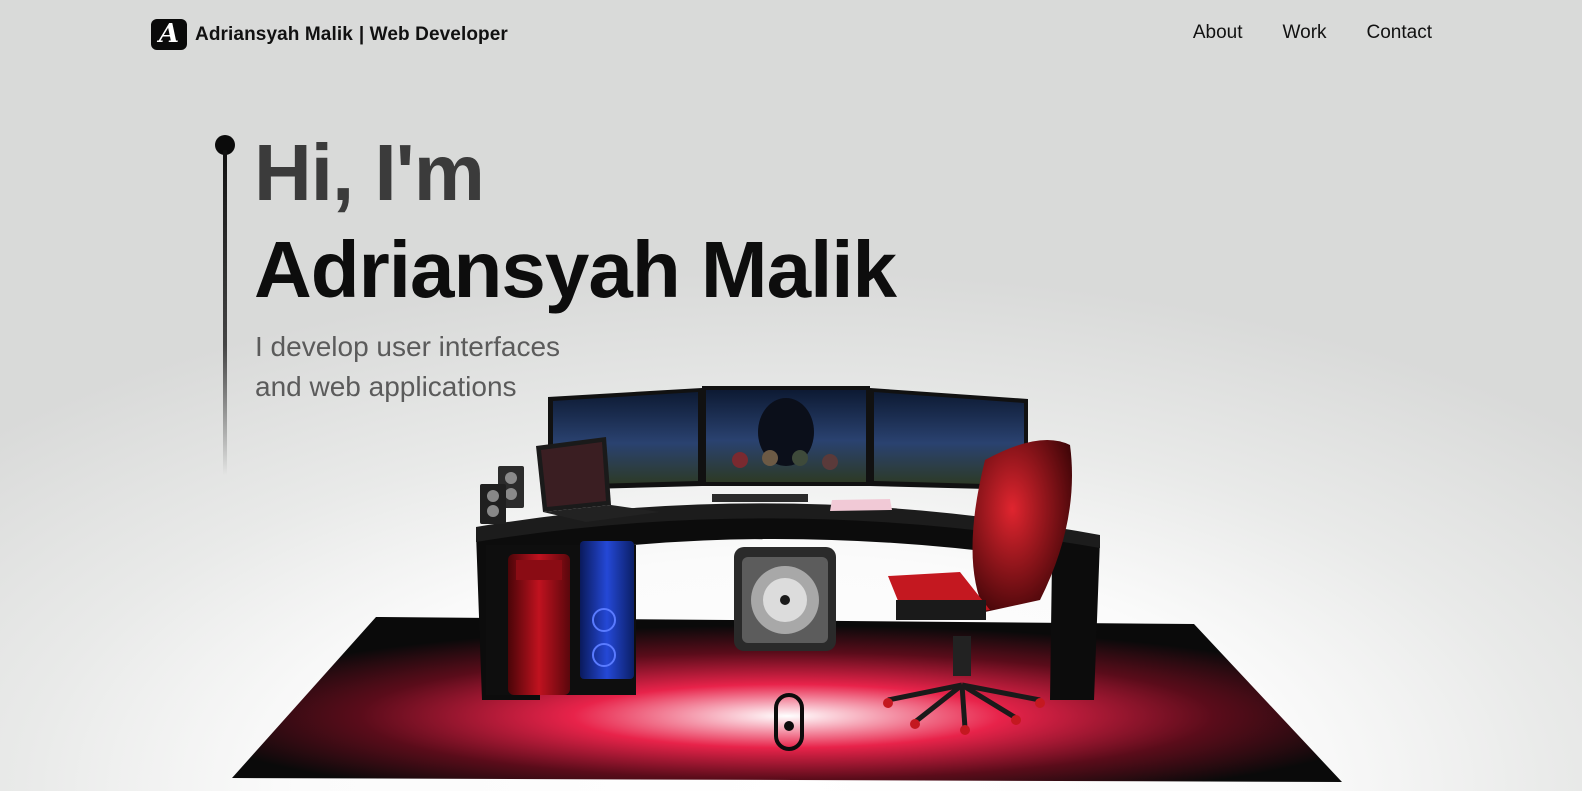 The width and height of the screenshot is (1582, 791). What do you see at coordinates (369, 172) in the screenshot?
I see `hero-greeting: Hi, I'm` at bounding box center [369, 172].